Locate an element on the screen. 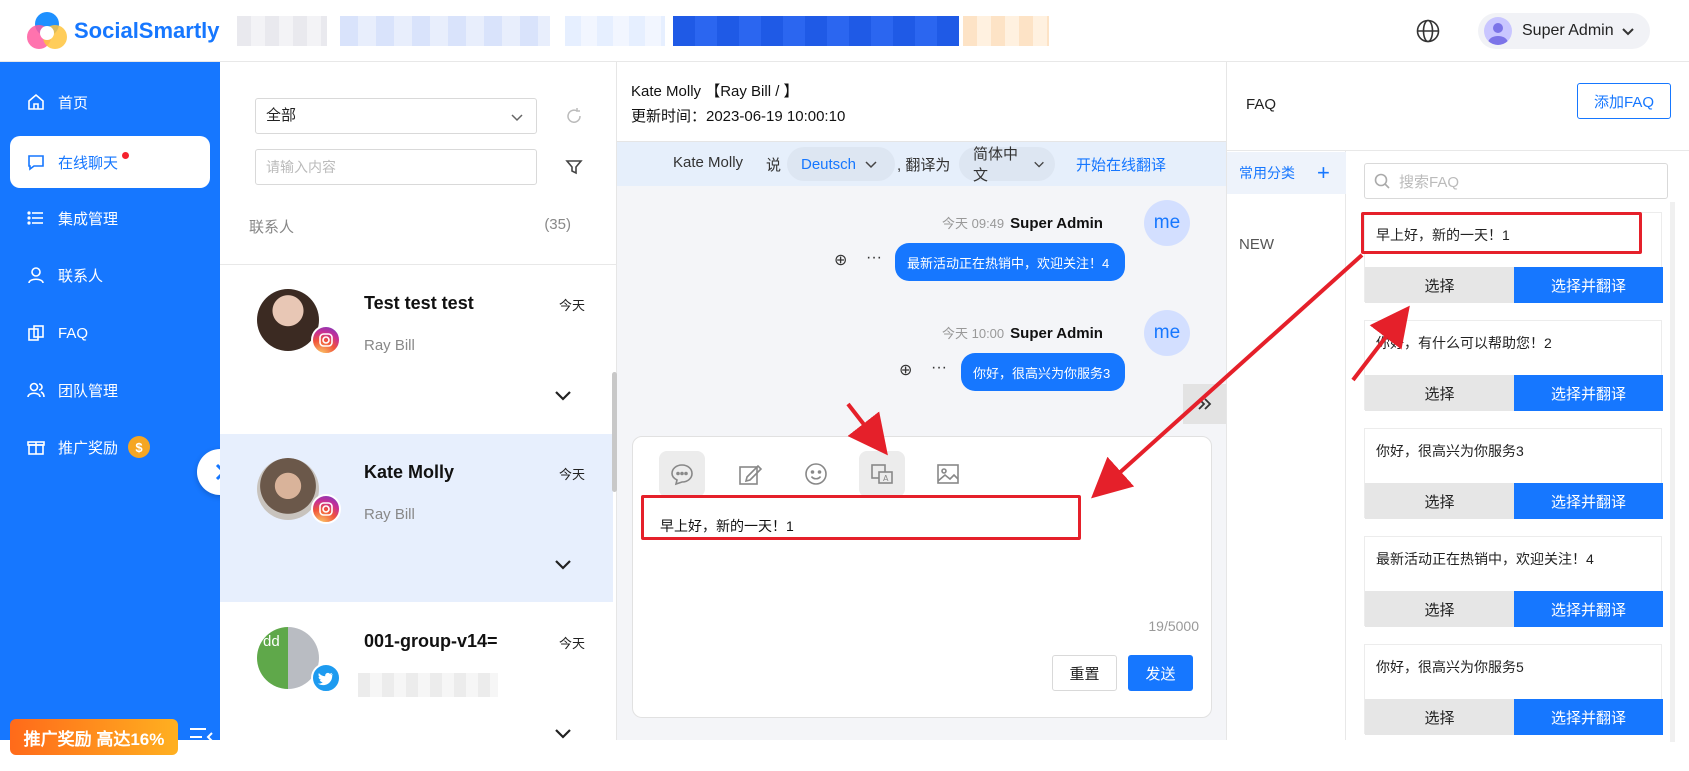 The image size is (1689, 771). contact-time: 今天 is located at coordinates (571, 305).